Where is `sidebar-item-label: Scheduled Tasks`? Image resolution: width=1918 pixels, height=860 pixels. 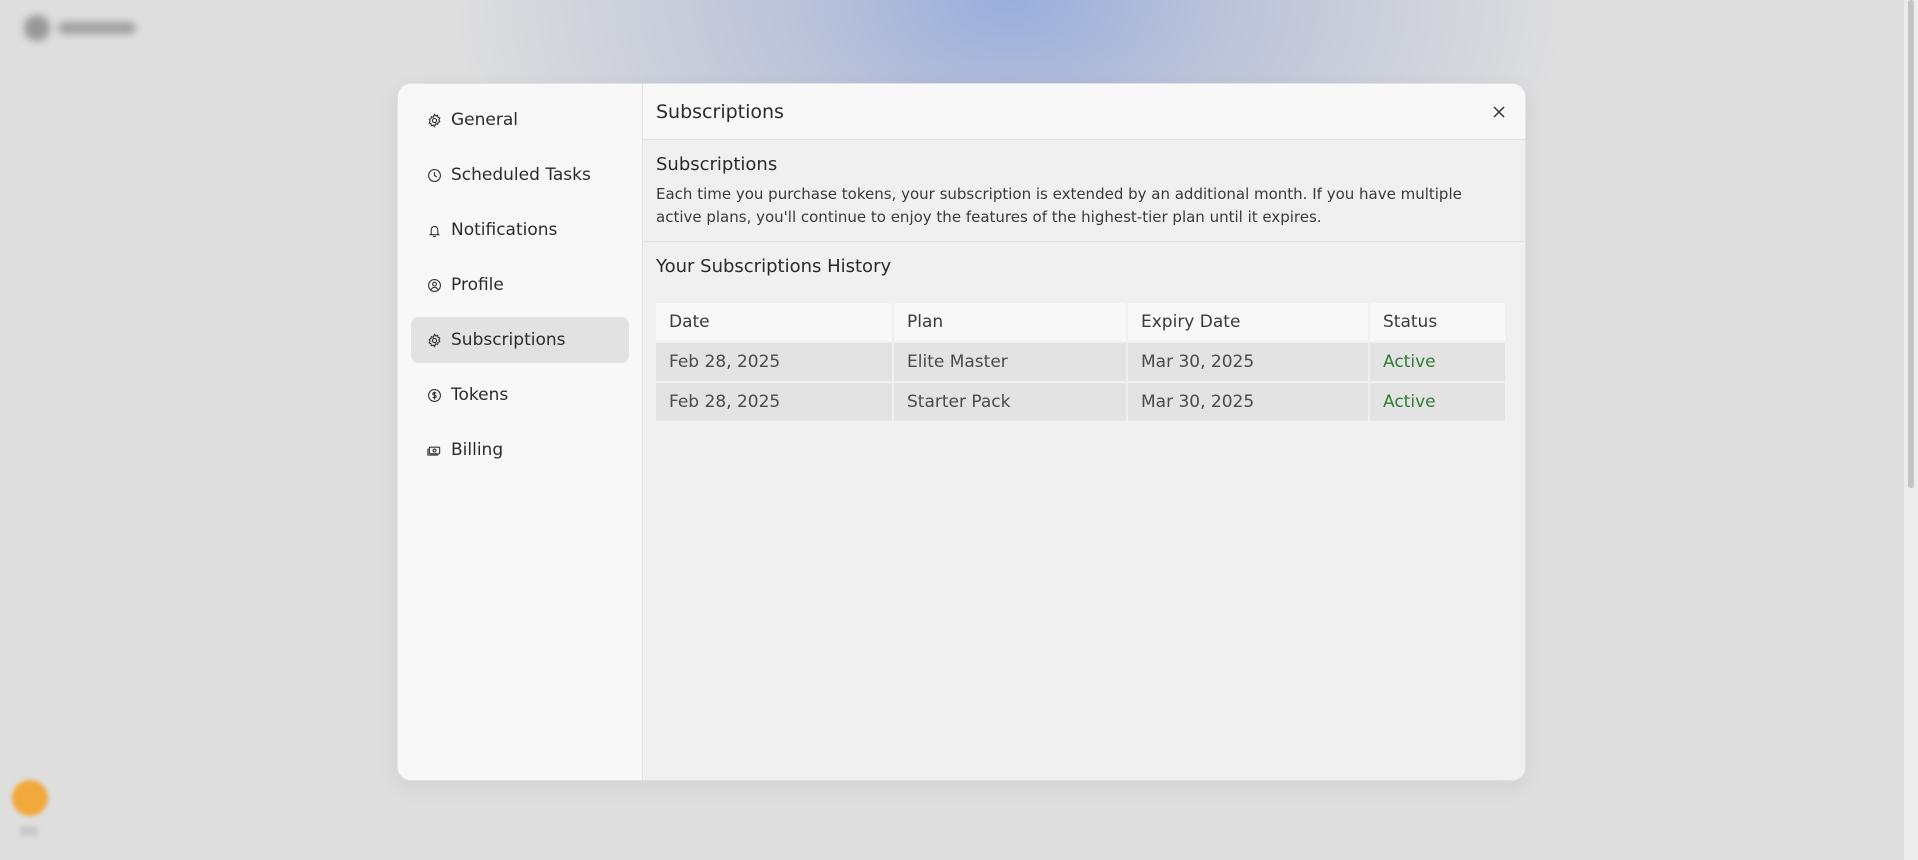 sidebar-item-label: Scheduled Tasks is located at coordinates (521, 175).